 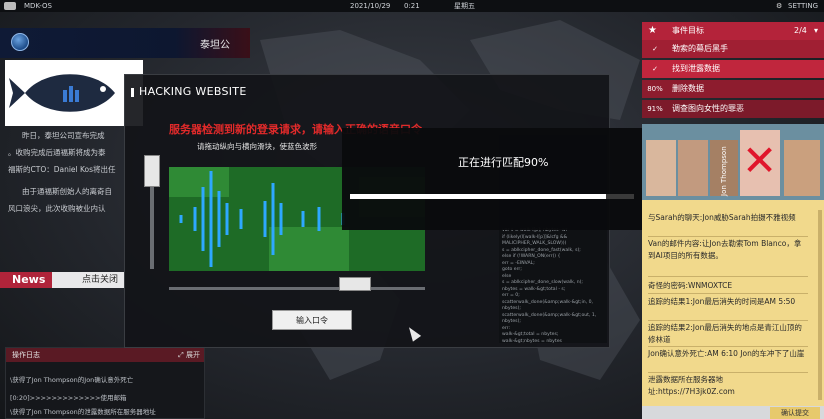 What do you see at coordinates (355, 284) in the screenshot?
I see `horizontal-slider-thumb` at bounding box center [355, 284].